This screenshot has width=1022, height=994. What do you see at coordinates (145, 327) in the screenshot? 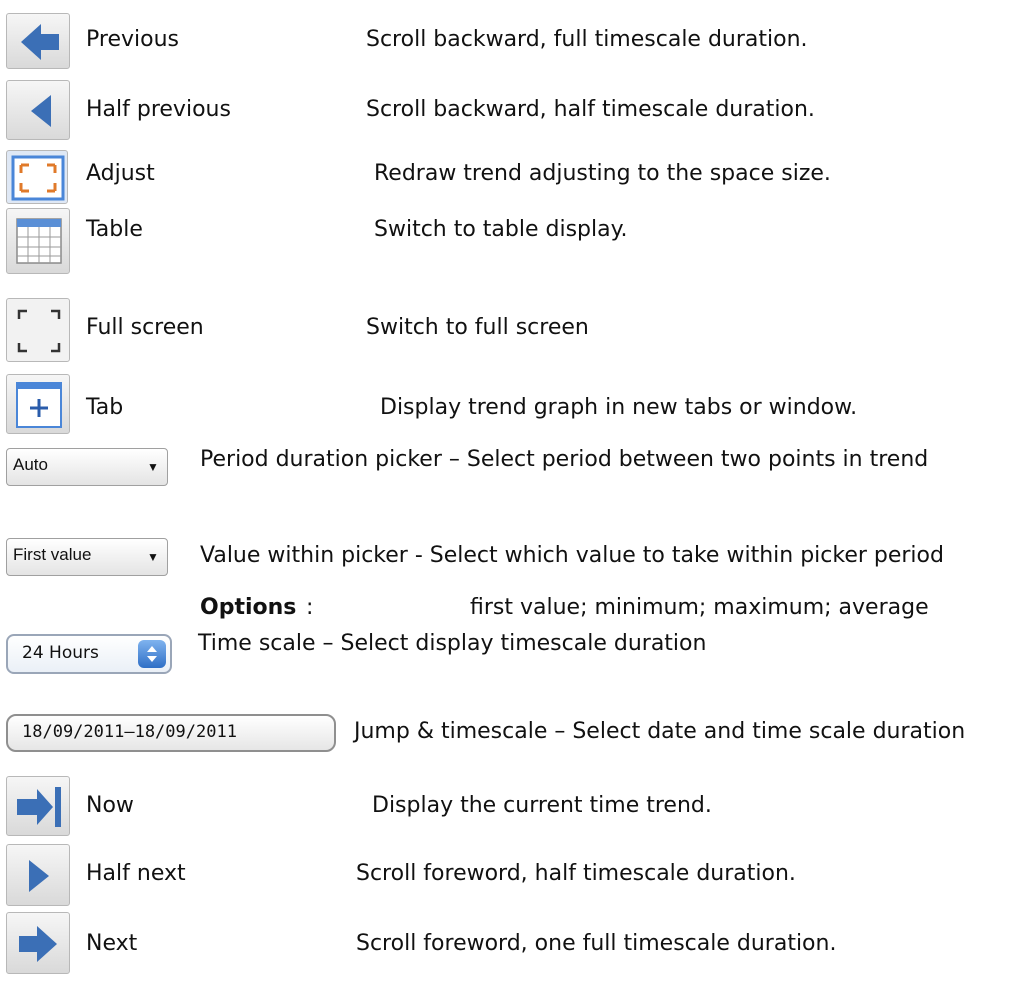
I see `full-screen-label: Full screen` at bounding box center [145, 327].